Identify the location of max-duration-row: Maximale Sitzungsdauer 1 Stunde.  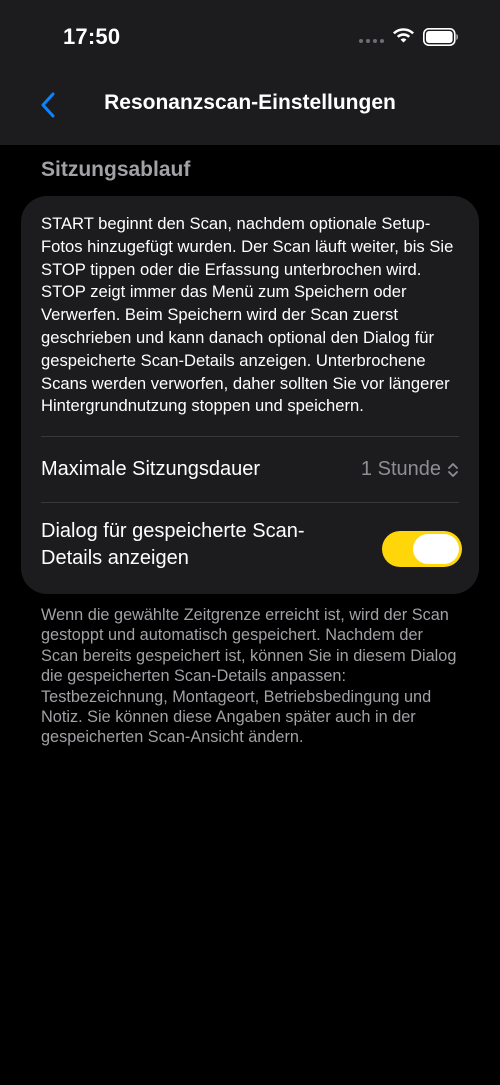
(250, 469).